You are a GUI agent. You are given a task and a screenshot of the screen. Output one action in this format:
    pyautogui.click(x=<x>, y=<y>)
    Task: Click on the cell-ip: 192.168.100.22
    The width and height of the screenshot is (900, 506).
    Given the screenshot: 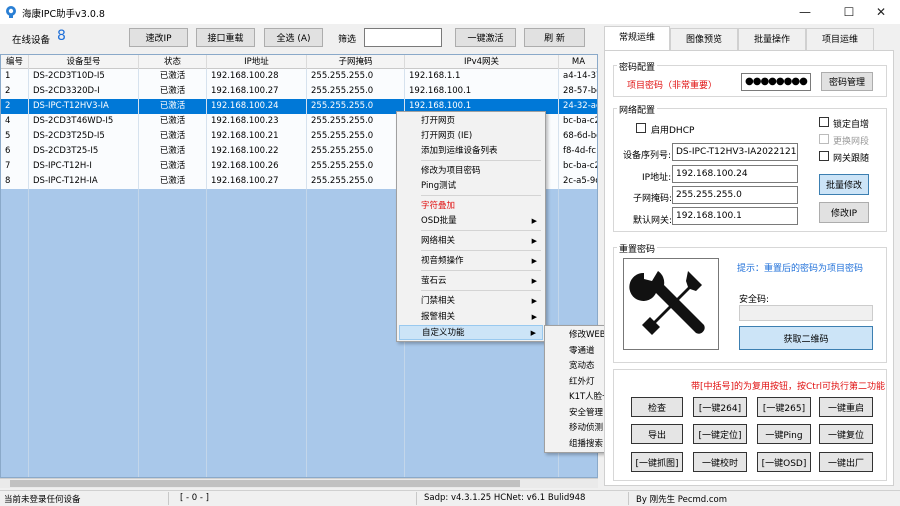 What is the action you would take?
    pyautogui.click(x=257, y=151)
    